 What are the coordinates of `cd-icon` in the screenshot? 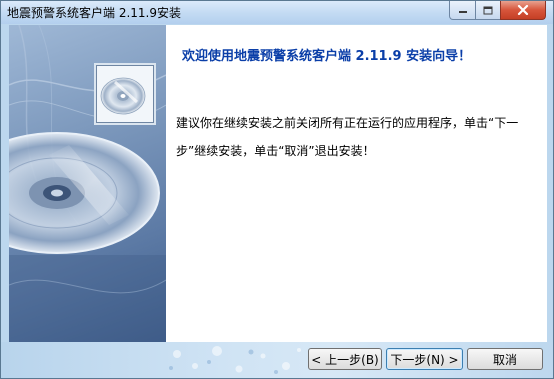 It's located at (123, 96).